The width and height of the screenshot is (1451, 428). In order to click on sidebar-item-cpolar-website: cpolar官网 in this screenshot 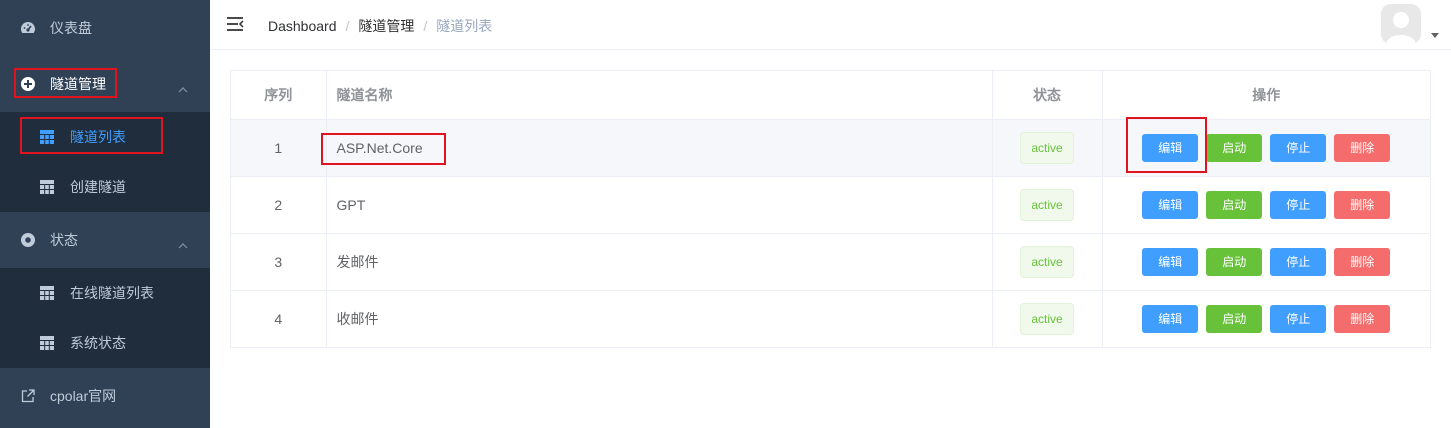, I will do `click(105, 396)`.